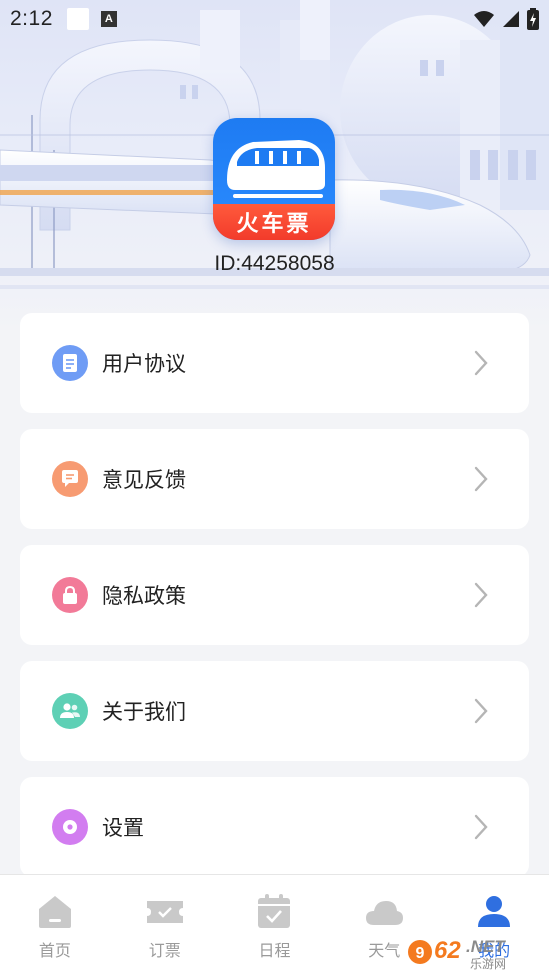 The height and width of the screenshot is (976, 549). Describe the element at coordinates (276, 169) in the screenshot. I see `train-icon` at that location.